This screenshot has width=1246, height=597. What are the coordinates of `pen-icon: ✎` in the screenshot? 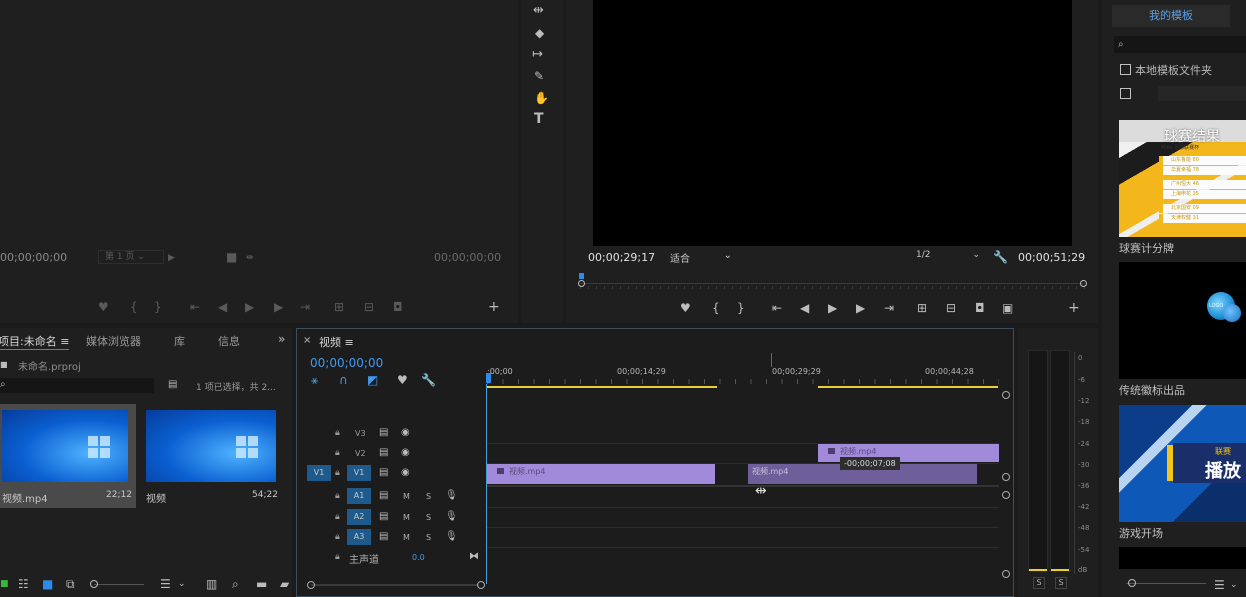 It's located at (539, 76).